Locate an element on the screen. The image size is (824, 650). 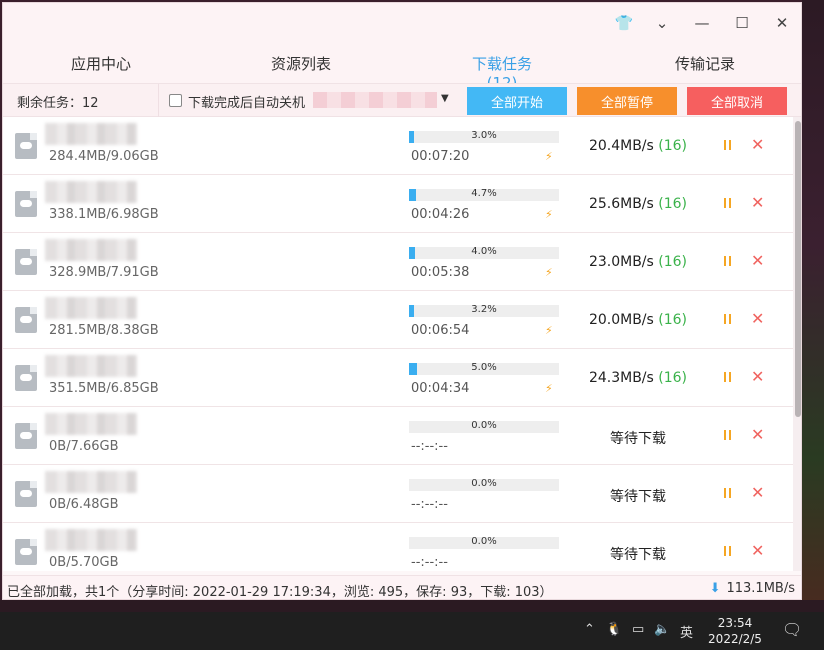
task-speed-value: 20.0MB/s is located at coordinates (621, 320).